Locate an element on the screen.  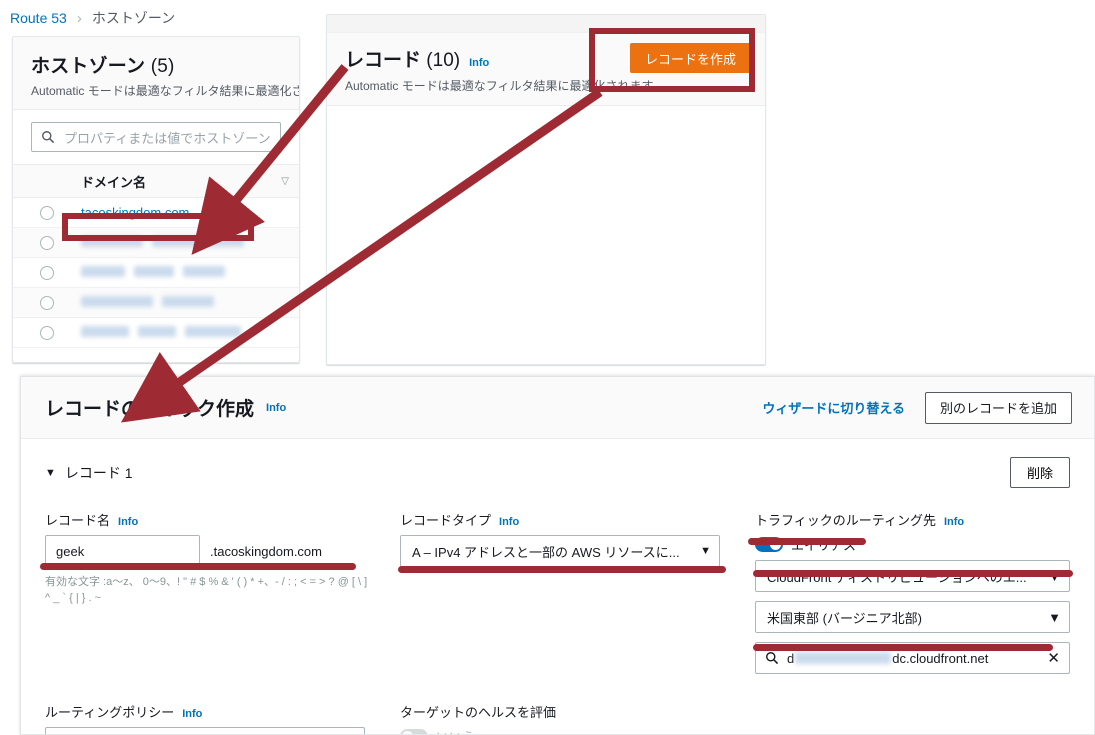
hosted-zones-search-input: プロパティまたは値でホストゾーン is located at coordinates (156, 137).